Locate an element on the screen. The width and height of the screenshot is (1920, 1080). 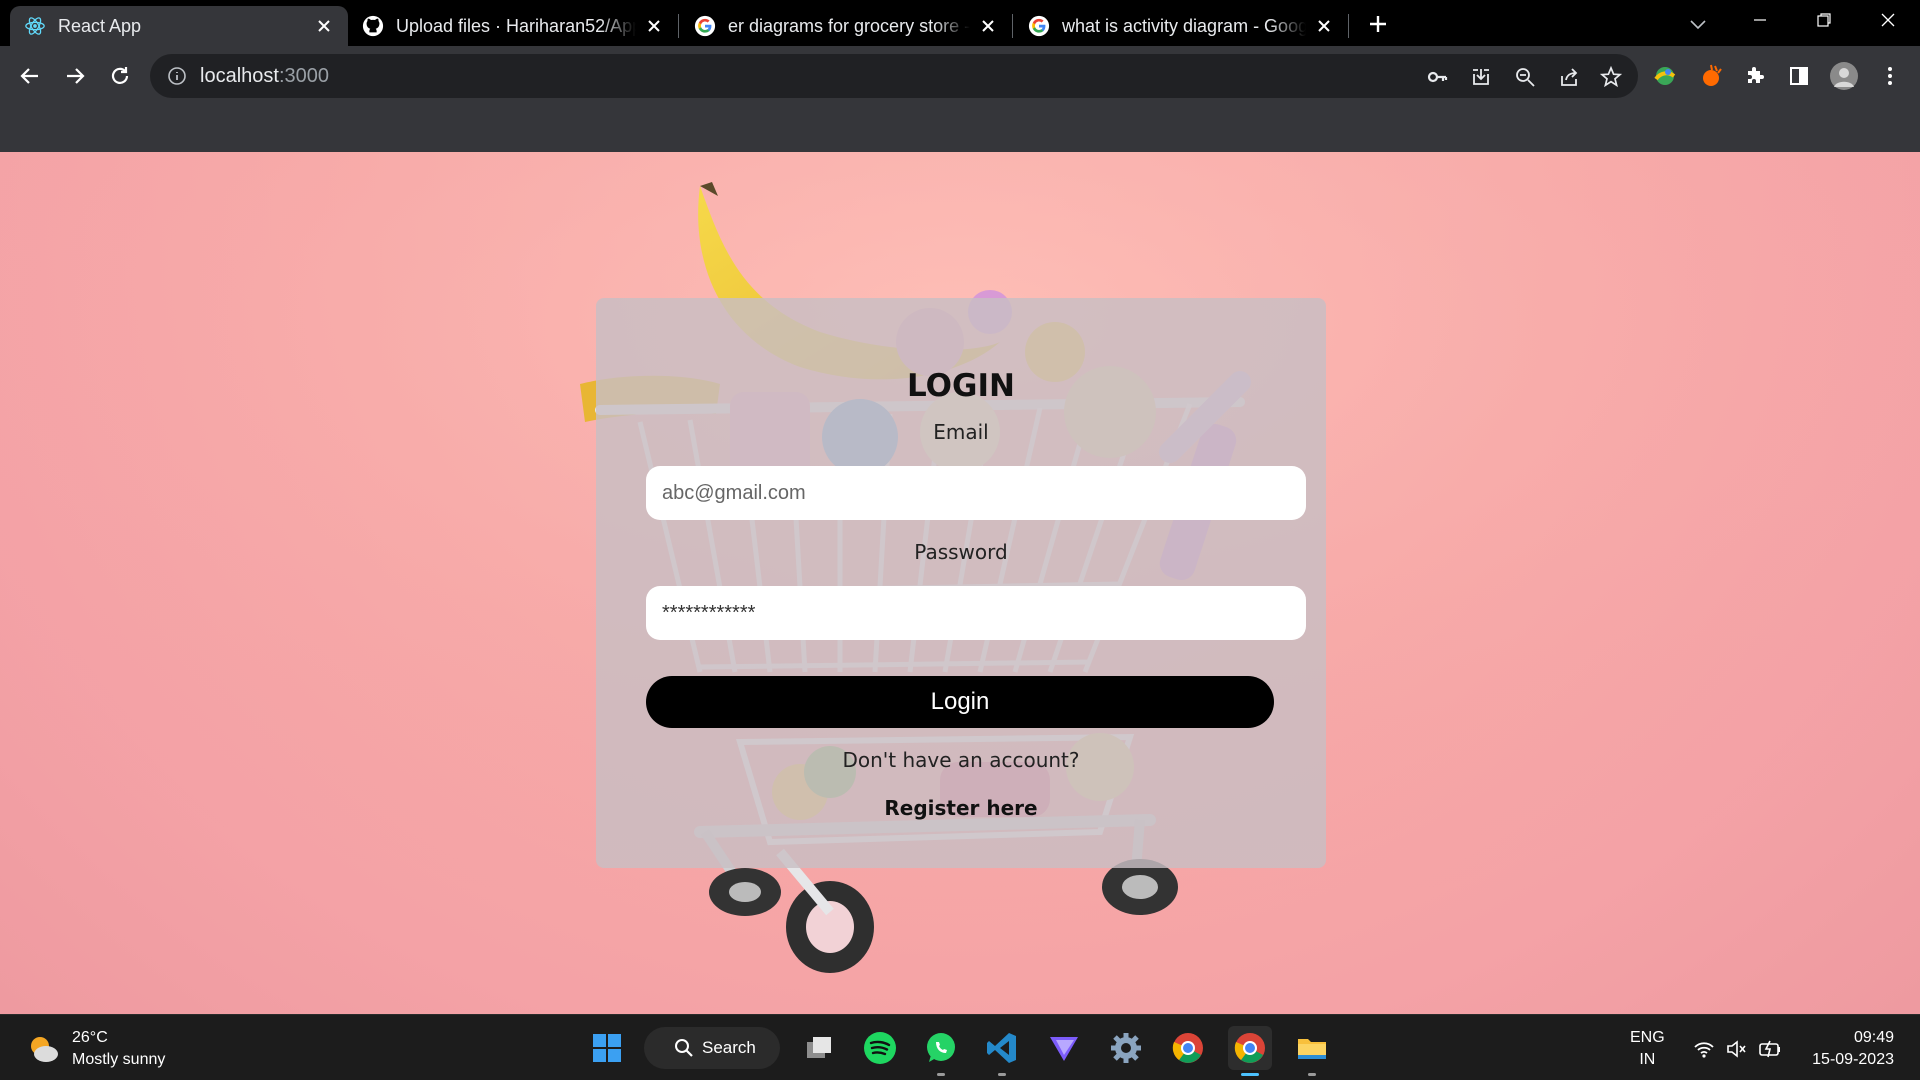
zoom-out-icon is located at coordinates (1525, 77).